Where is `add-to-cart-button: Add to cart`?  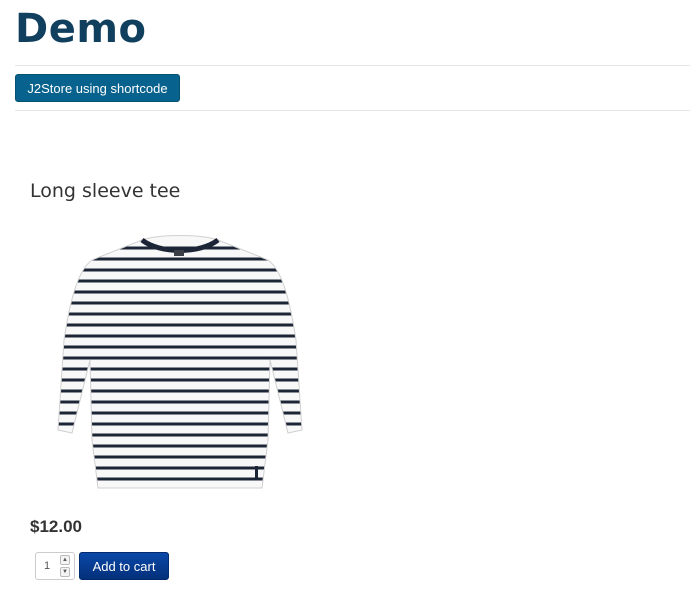
add-to-cart-button: Add to cart is located at coordinates (124, 566).